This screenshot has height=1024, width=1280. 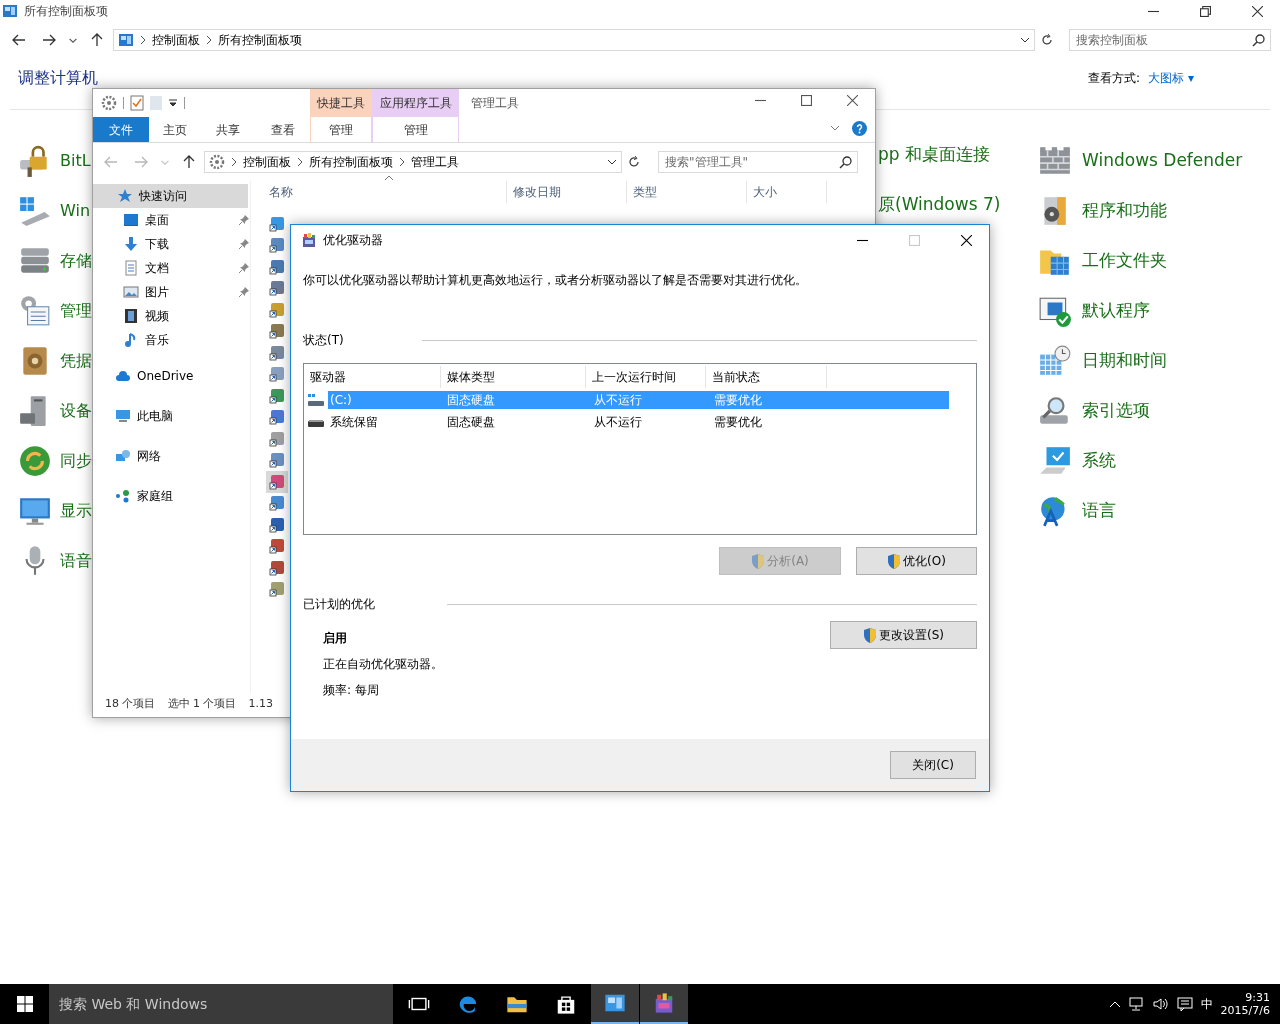 What do you see at coordinates (165, 162) in the screenshot?
I see `chevron-down-icon` at bounding box center [165, 162].